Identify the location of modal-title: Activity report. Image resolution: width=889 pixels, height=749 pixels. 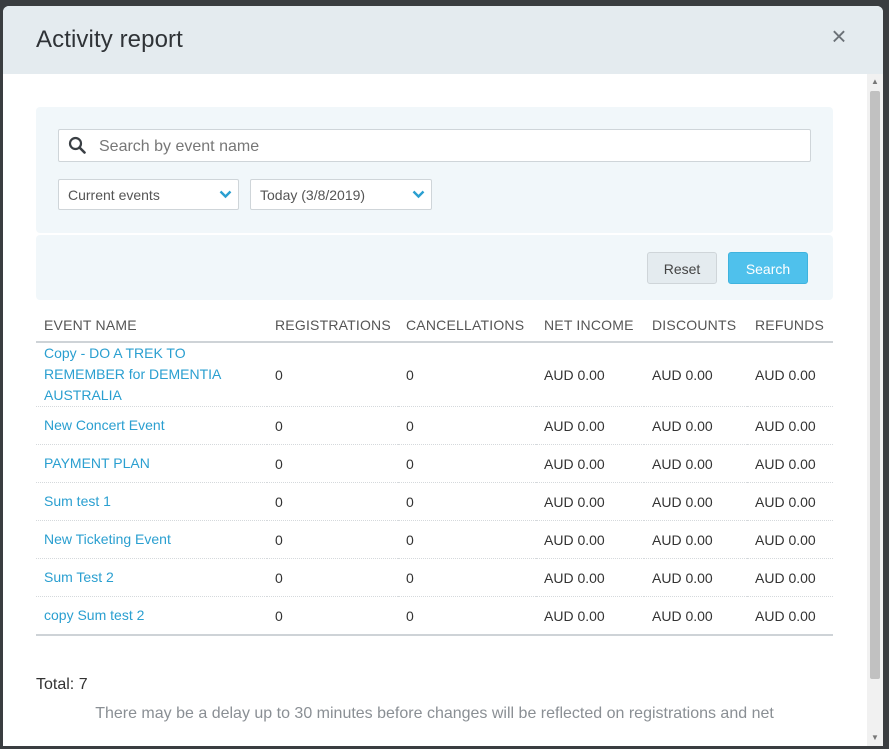
(109, 39).